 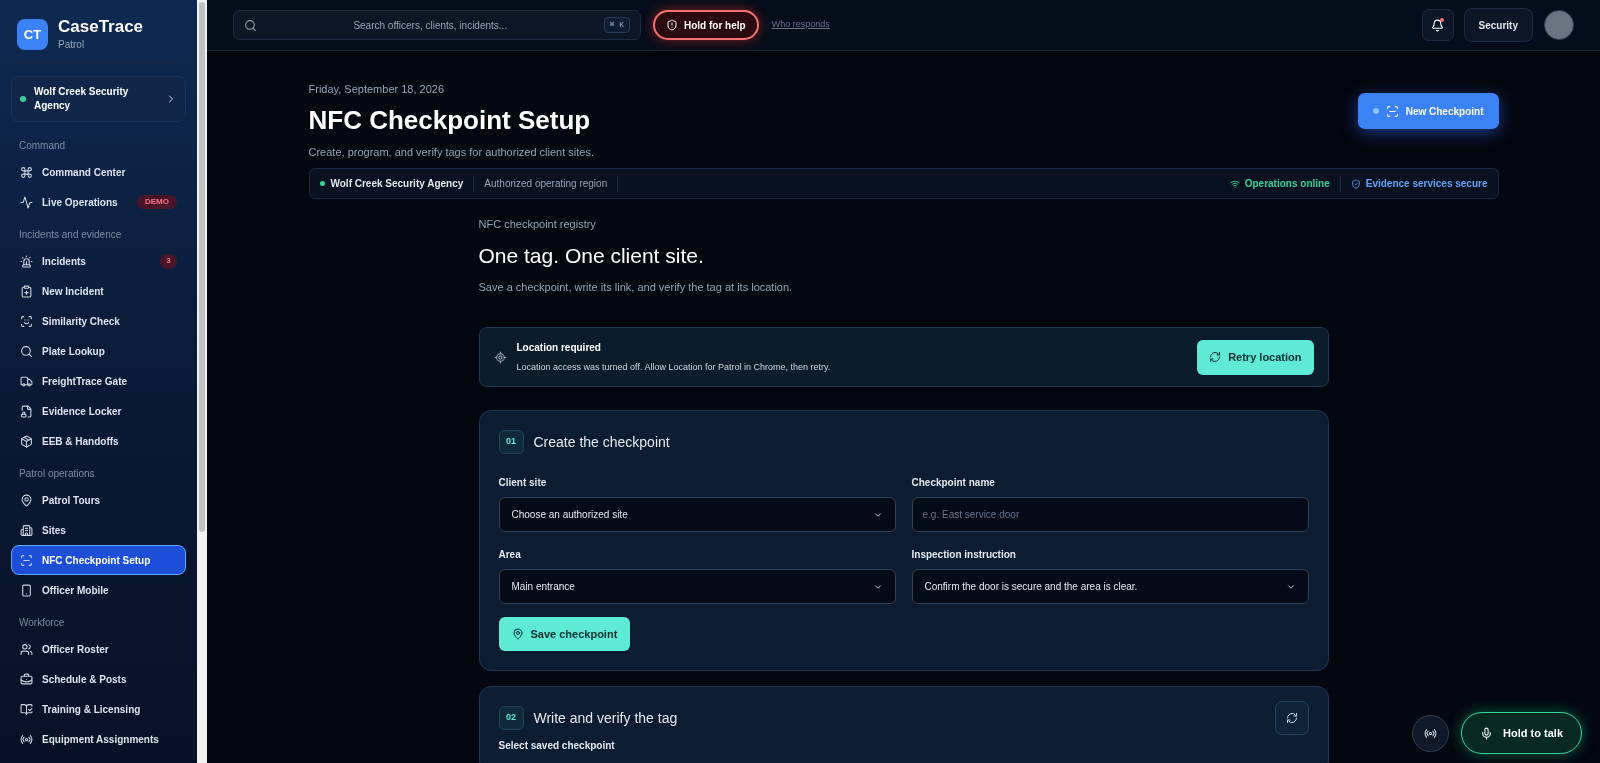 What do you see at coordinates (26, 291) in the screenshot?
I see `clipboard-plus-icon` at bounding box center [26, 291].